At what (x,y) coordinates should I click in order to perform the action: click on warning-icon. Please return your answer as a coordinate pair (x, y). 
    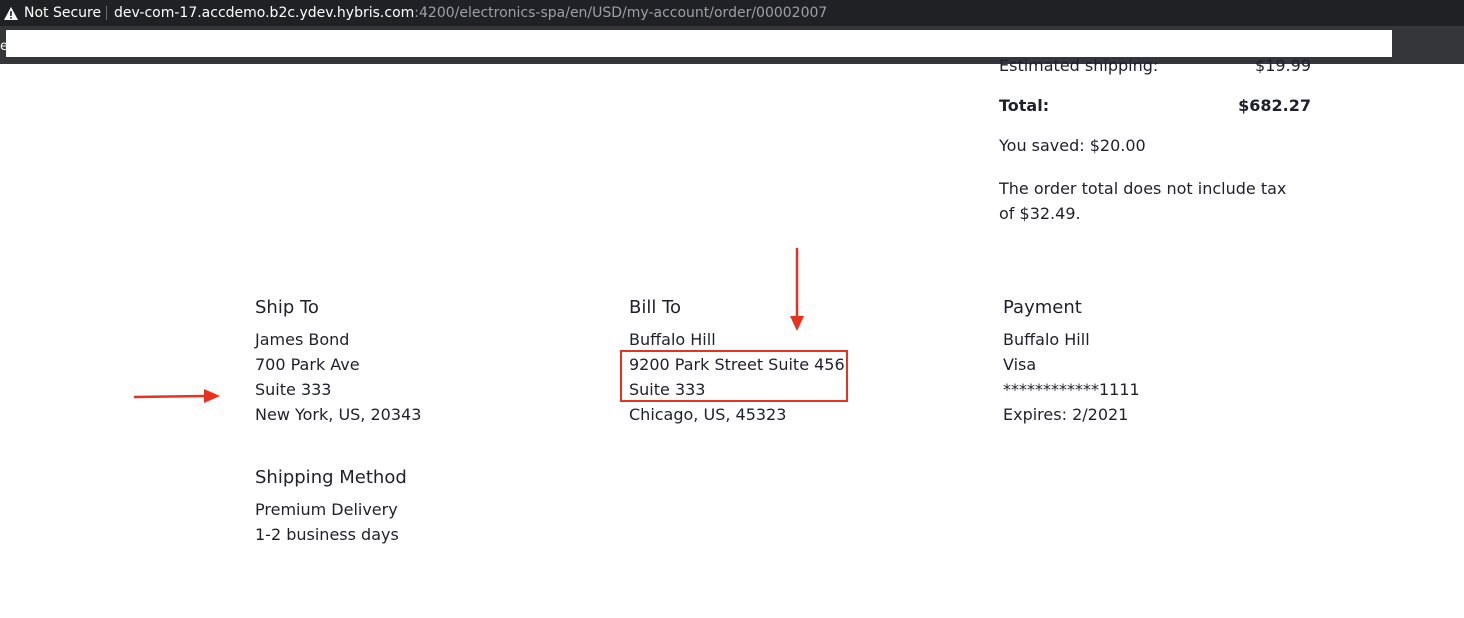
    Looking at the image, I should click on (11, 13).